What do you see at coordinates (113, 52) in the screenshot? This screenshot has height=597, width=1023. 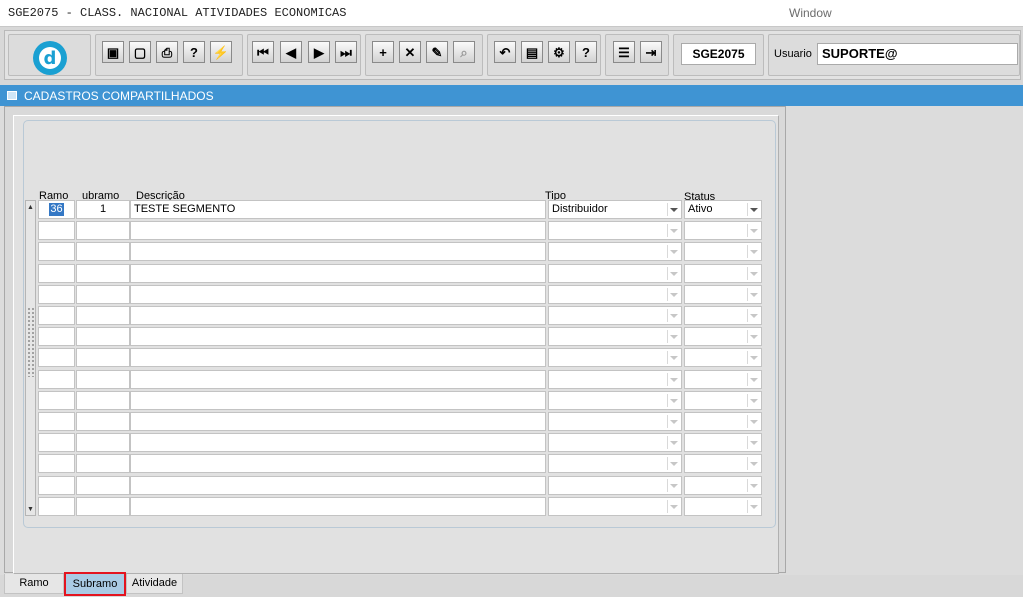 I see `save-icon: ▣` at bounding box center [113, 52].